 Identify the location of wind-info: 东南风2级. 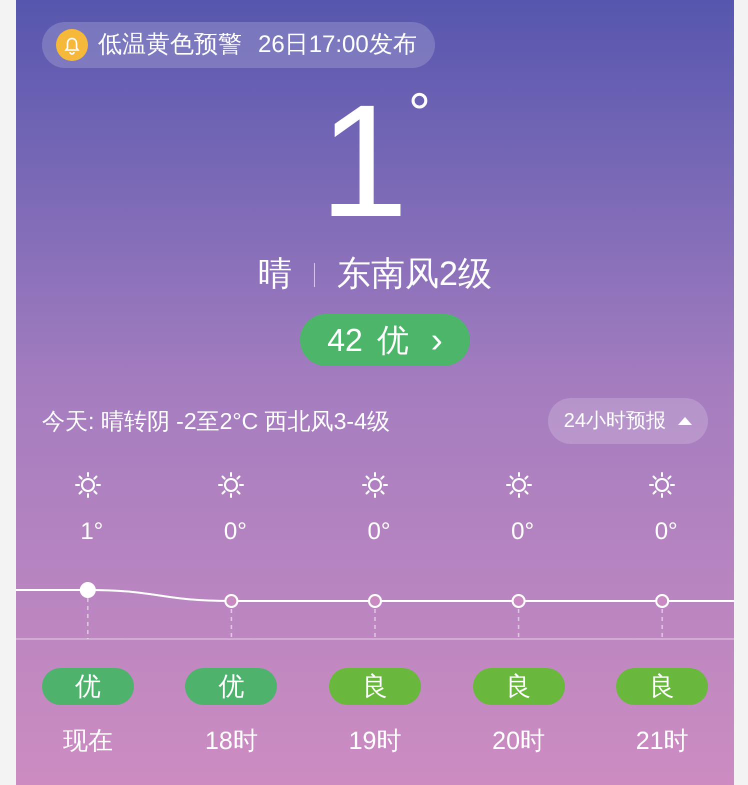
(414, 274).